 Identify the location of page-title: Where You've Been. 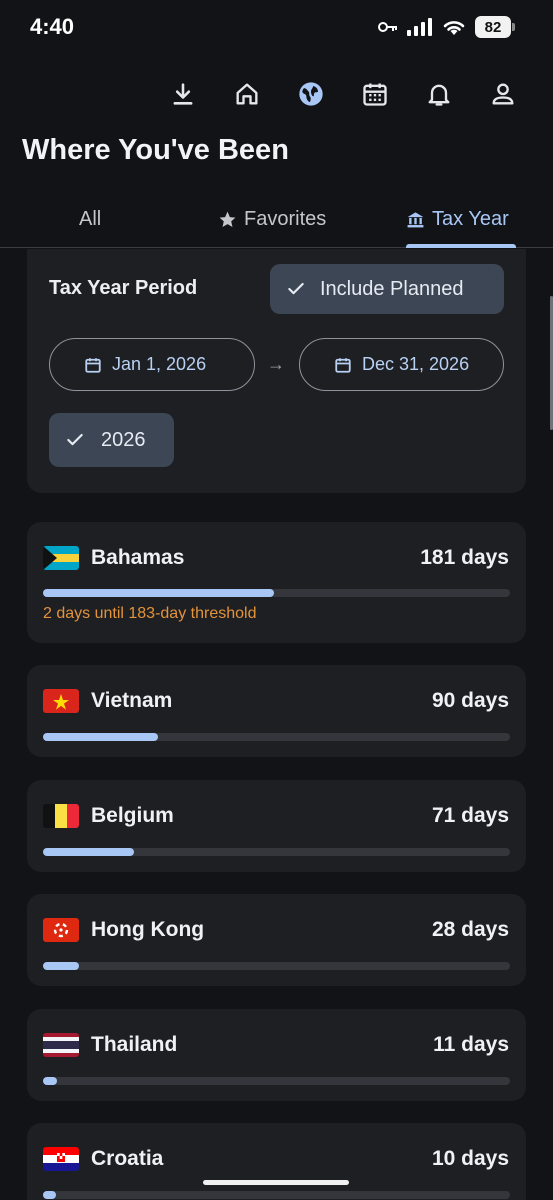
(155, 150).